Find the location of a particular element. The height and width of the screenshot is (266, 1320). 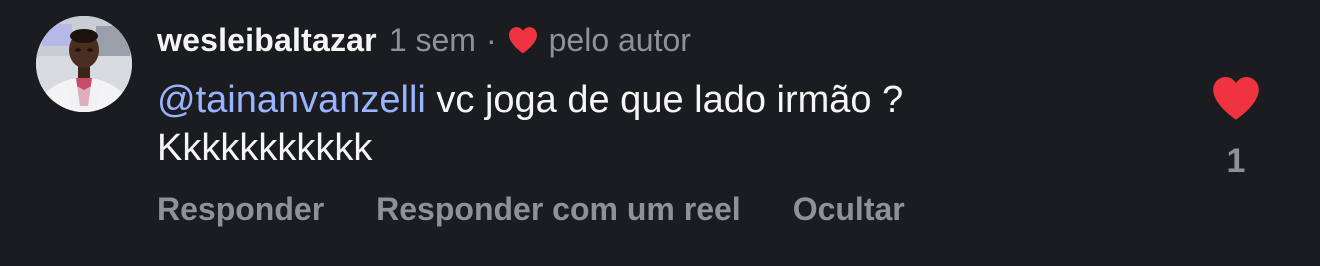

username: wesleibaltazar is located at coordinates (267, 40).